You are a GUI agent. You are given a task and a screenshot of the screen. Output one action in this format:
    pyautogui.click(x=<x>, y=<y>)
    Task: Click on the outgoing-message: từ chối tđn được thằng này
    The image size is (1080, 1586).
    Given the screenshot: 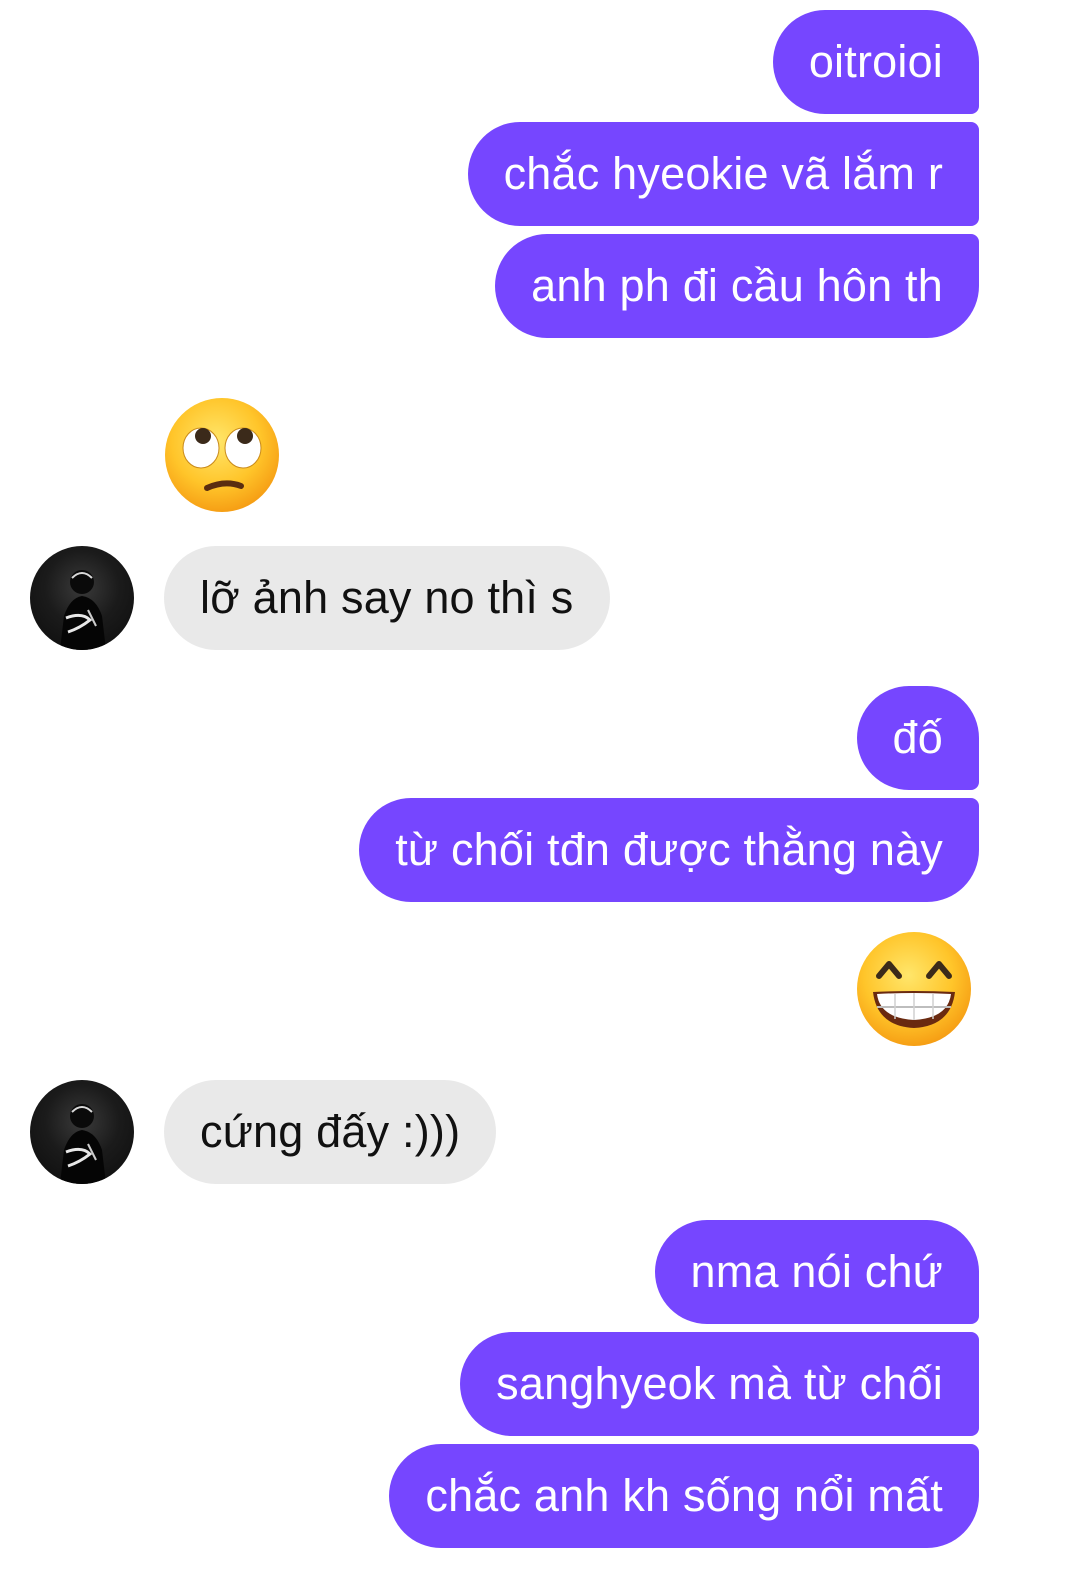 What is the action you would take?
    pyautogui.click(x=669, y=850)
    